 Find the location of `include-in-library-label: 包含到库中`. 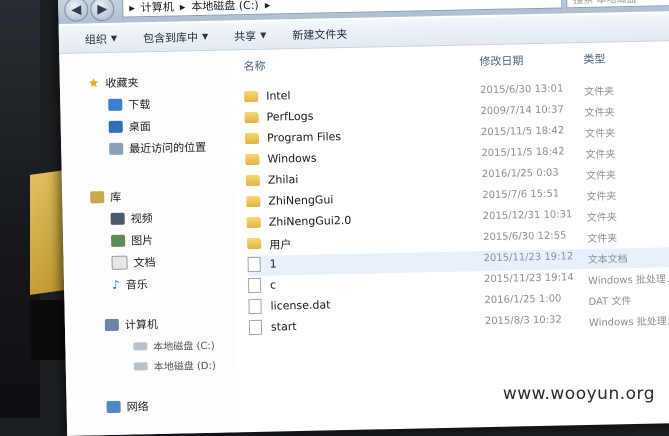

include-in-library-label: 包含到库中 is located at coordinates (170, 37).